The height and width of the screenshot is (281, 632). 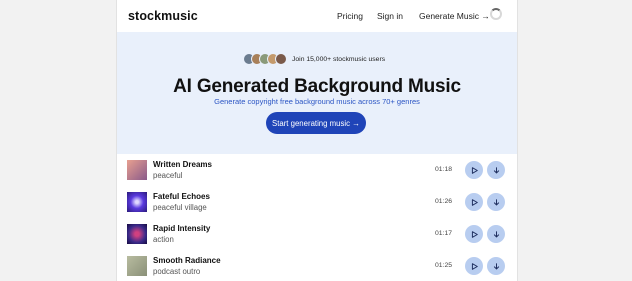 What do you see at coordinates (316, 123) in the screenshot?
I see `start-generating-button: Start generating music →` at bounding box center [316, 123].